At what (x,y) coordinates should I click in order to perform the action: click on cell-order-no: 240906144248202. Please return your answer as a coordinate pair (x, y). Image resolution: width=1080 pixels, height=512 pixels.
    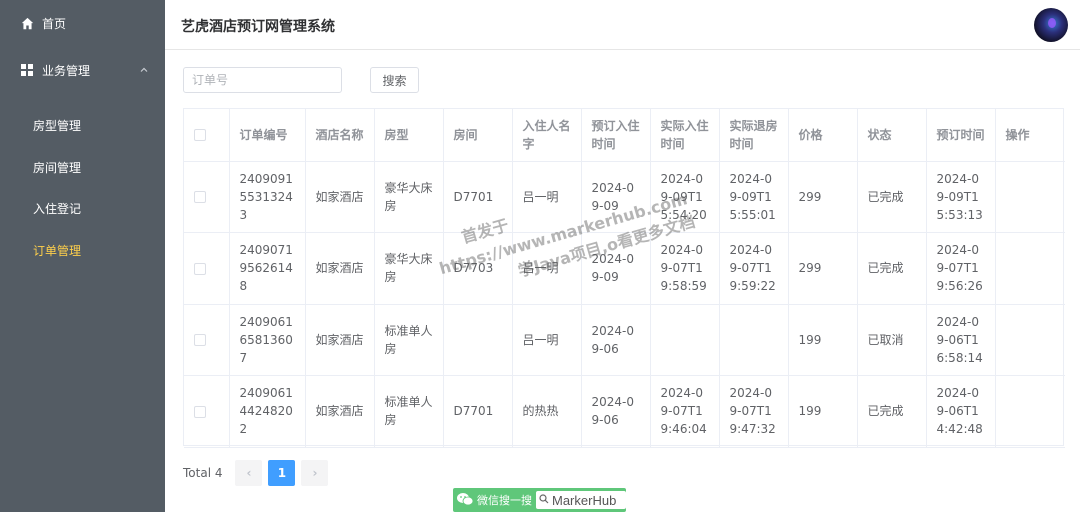
    Looking at the image, I should click on (267, 411).